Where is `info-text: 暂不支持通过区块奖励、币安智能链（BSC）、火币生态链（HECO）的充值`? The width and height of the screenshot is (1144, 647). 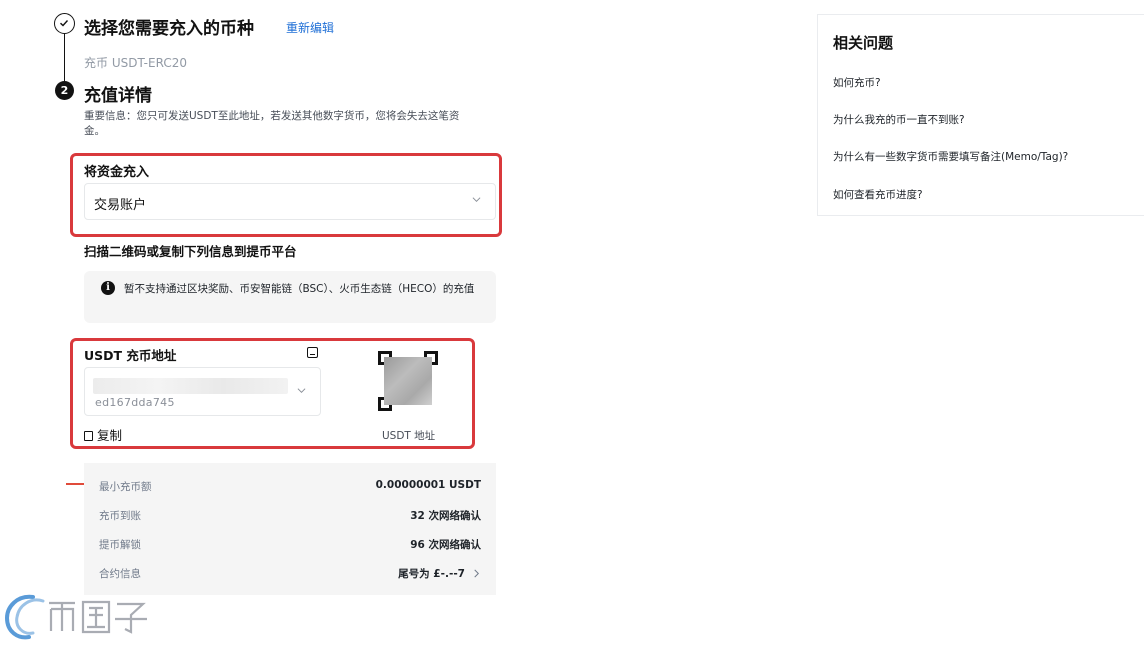 info-text: 暂不支持通过区块奖励、币安智能链（BSC）、火币生态链（HECO）的充值 is located at coordinates (299, 289).